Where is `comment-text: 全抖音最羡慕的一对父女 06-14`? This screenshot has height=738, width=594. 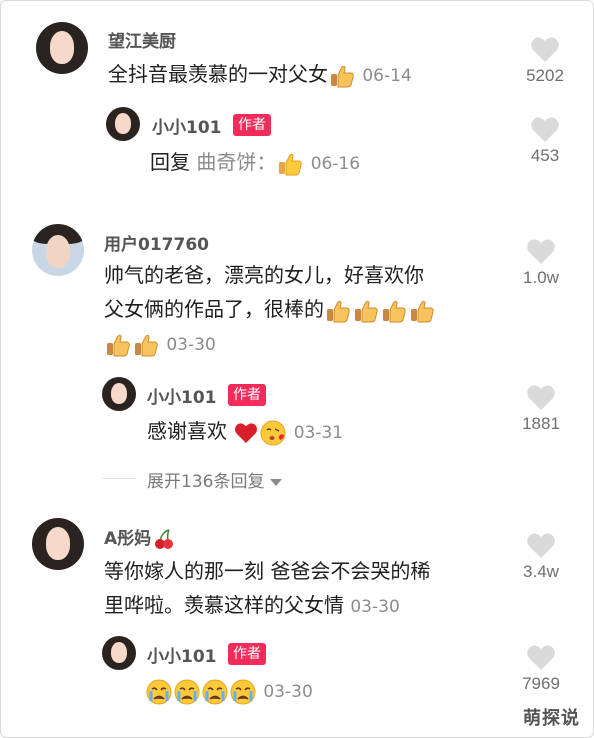 comment-text: 全抖音最羡慕的一对父女 06-14 is located at coordinates (260, 75).